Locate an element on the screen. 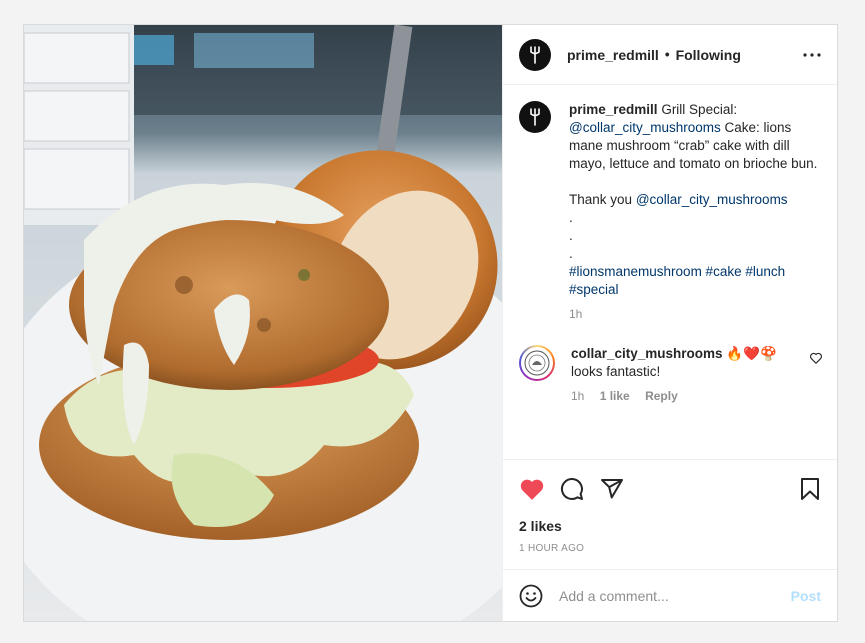  post-timestamp: 1 HOUR AGO is located at coordinates (670, 554).